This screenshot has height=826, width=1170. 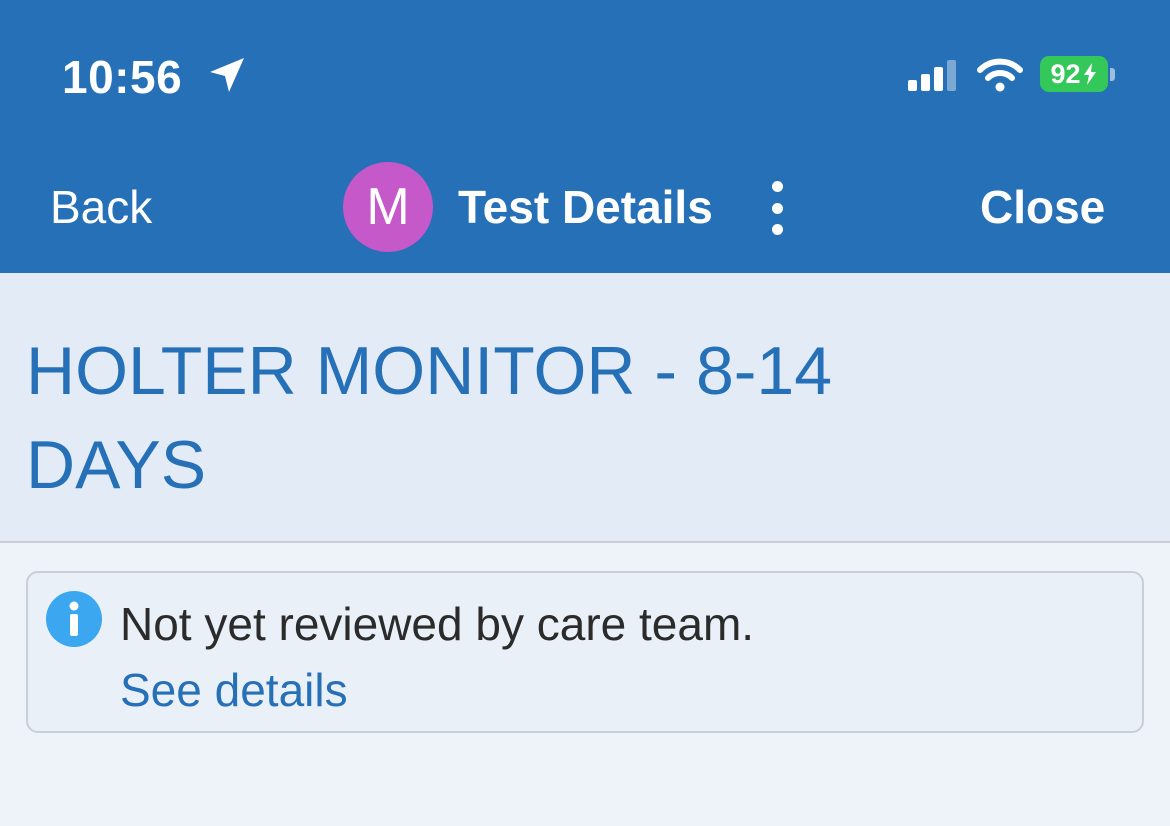 I want to click on vertical-ellipsis-icon, so click(x=777, y=208).